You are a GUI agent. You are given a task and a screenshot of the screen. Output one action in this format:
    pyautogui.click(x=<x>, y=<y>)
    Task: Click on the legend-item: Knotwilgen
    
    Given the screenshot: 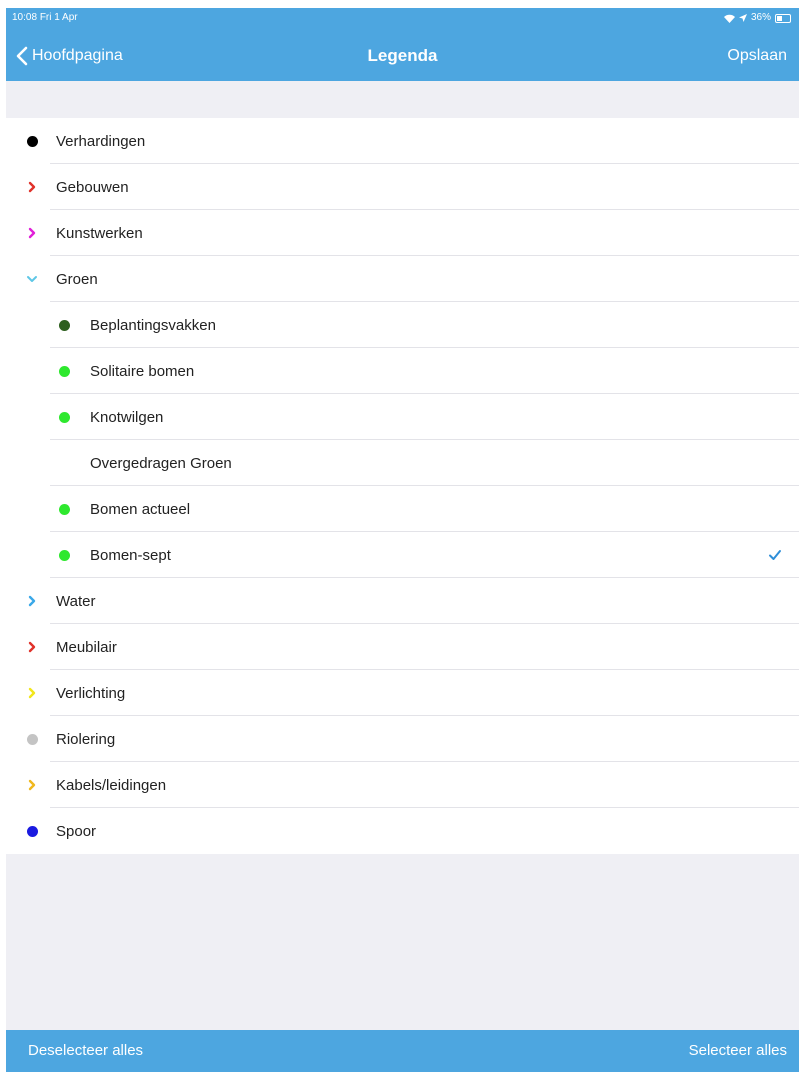 What is the action you would take?
    pyautogui.click(x=402, y=417)
    